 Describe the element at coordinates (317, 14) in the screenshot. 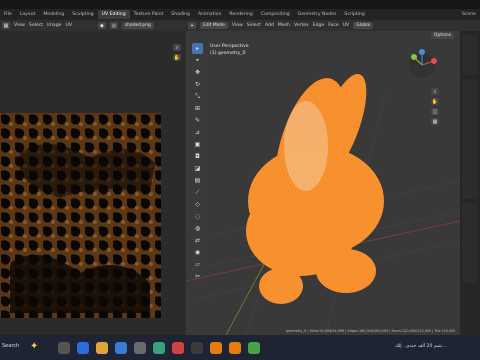

I see `tab-geometry-nodes: Geometry Nodes` at that location.